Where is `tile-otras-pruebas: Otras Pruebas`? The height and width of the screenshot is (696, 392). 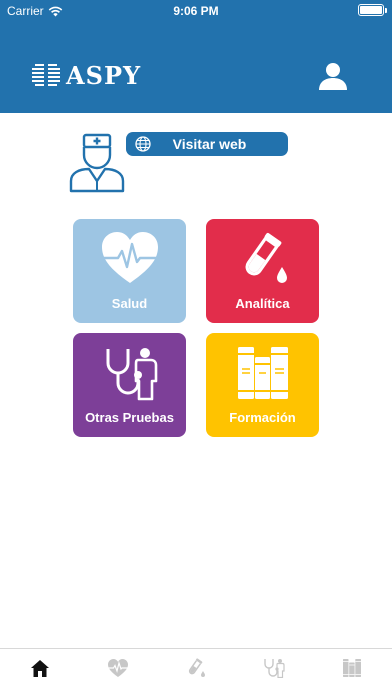 tile-otras-pruebas: Otras Pruebas is located at coordinates (129, 385).